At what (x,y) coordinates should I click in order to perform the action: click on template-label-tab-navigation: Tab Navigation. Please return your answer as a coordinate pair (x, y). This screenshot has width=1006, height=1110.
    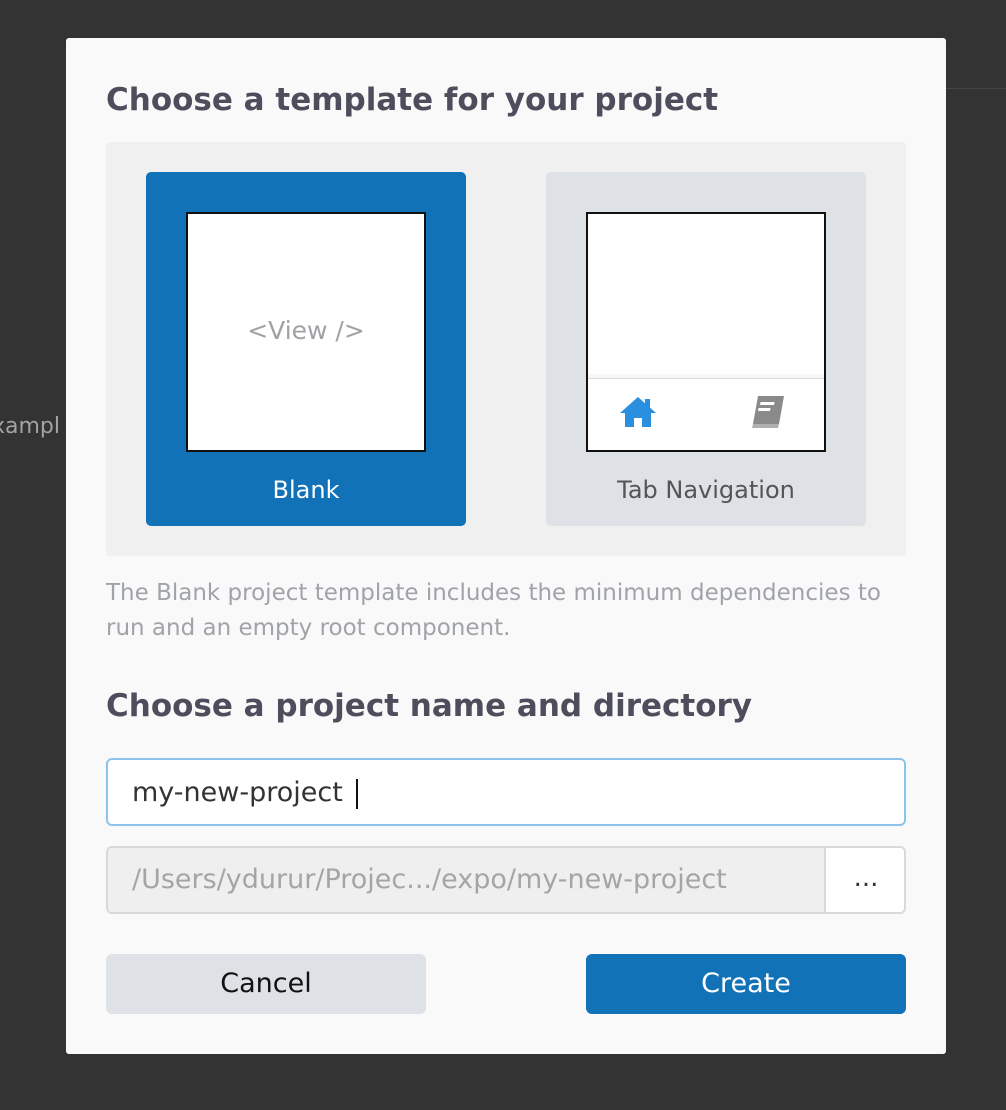
    Looking at the image, I should click on (706, 490).